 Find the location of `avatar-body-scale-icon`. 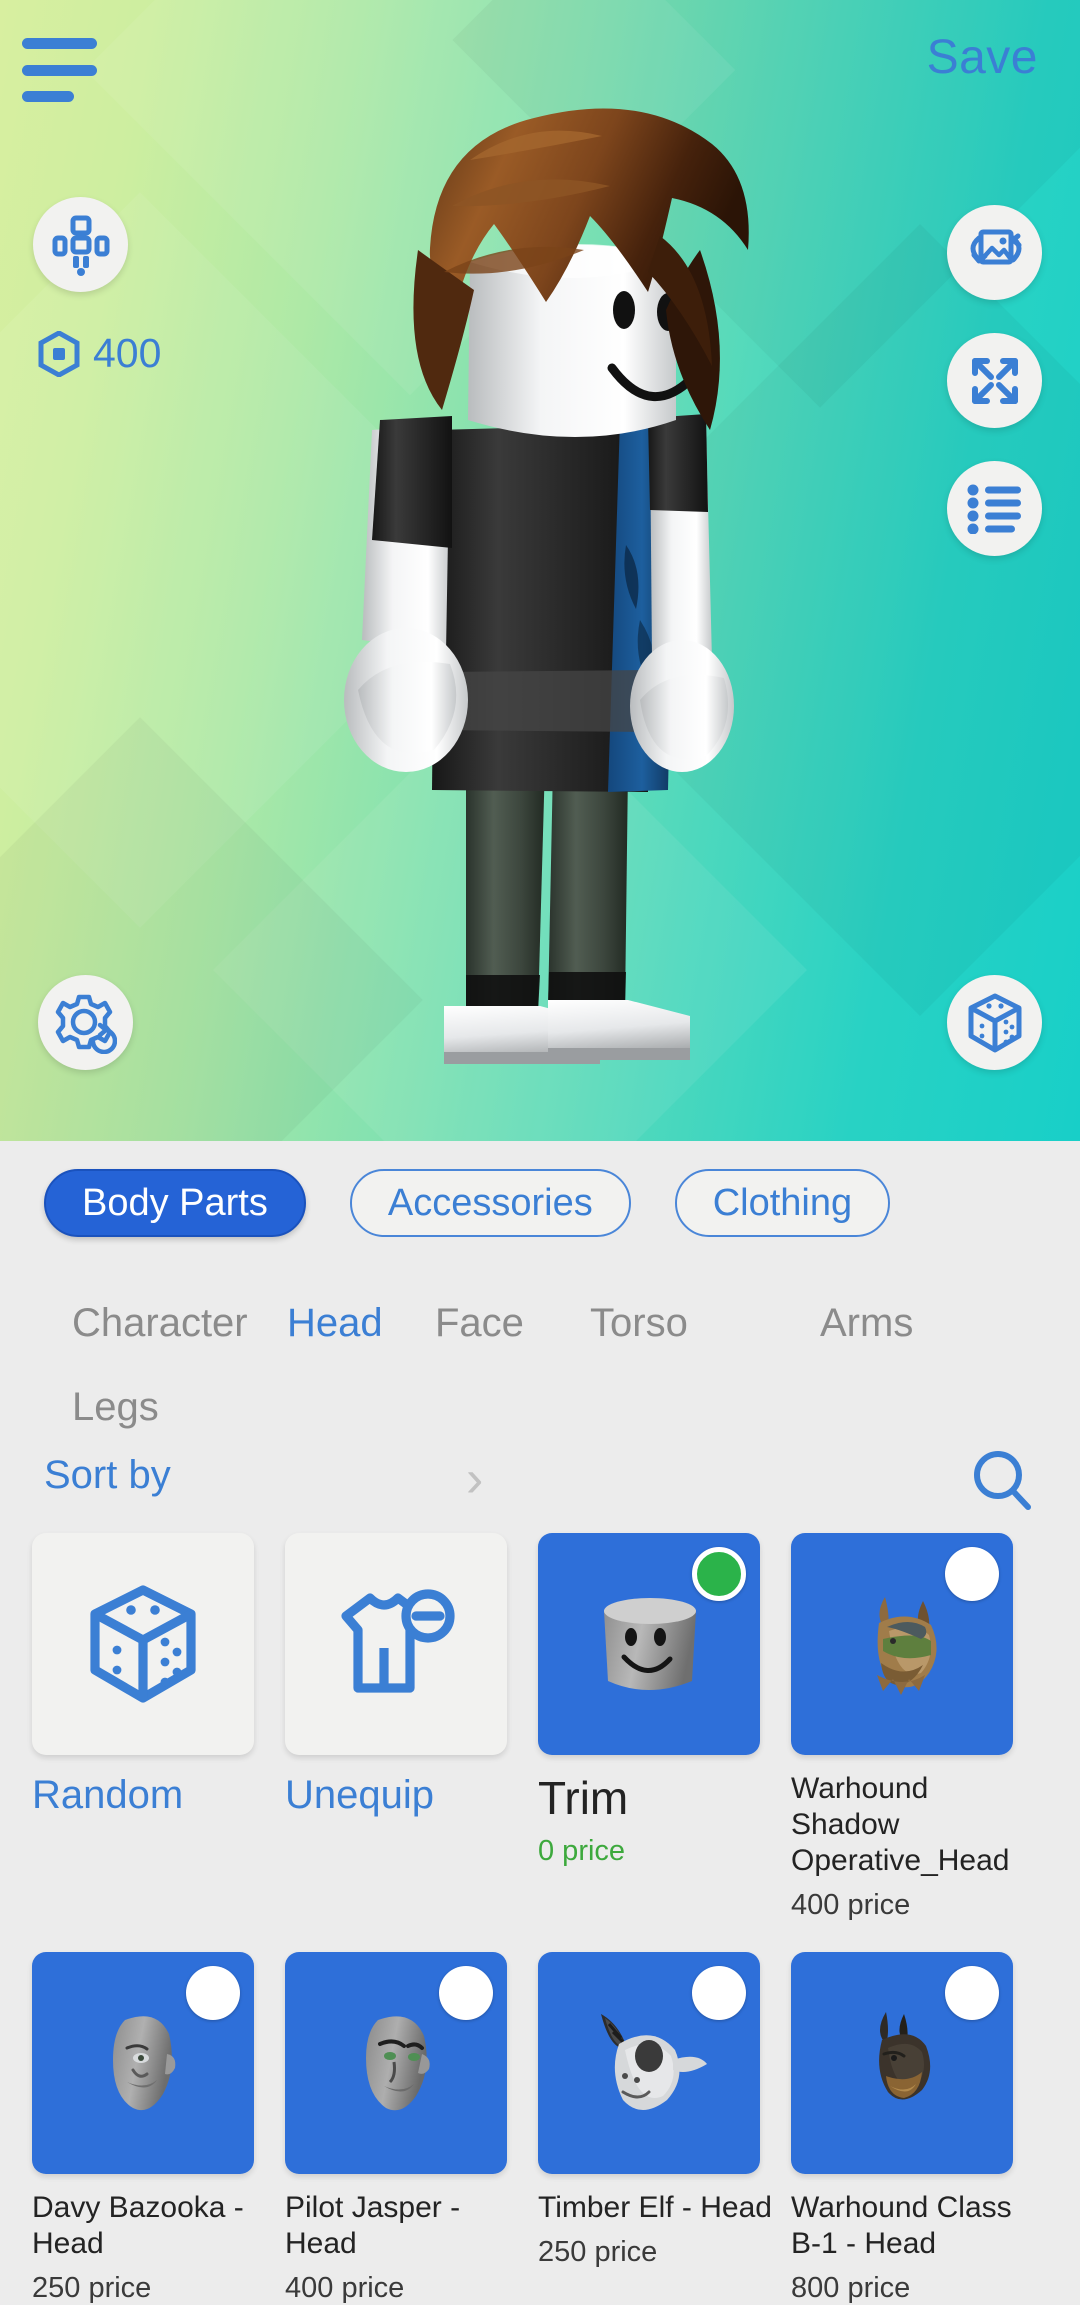

avatar-body-scale-icon is located at coordinates (80, 245).